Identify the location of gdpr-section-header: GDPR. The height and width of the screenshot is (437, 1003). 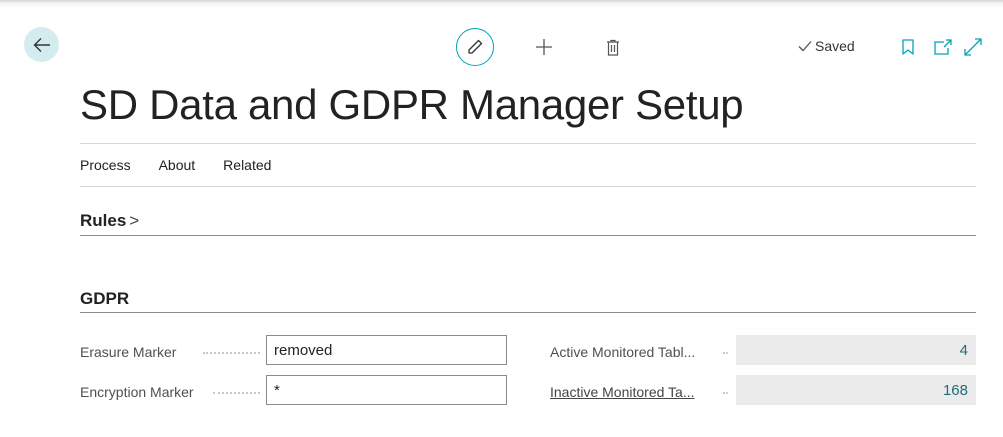
(104, 299).